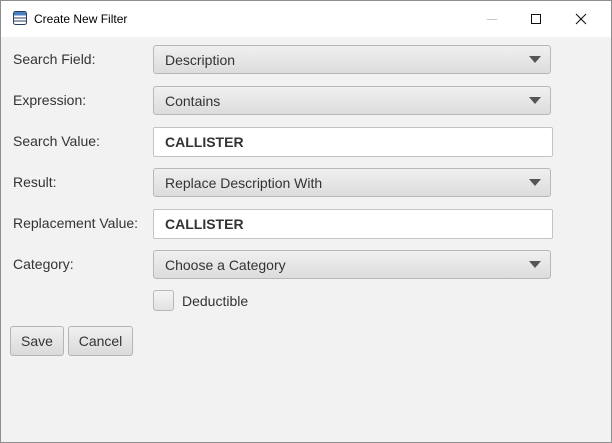 The width and height of the screenshot is (612, 443). Describe the element at coordinates (306, 19) in the screenshot. I see `title-bar: Create New Filter` at that location.